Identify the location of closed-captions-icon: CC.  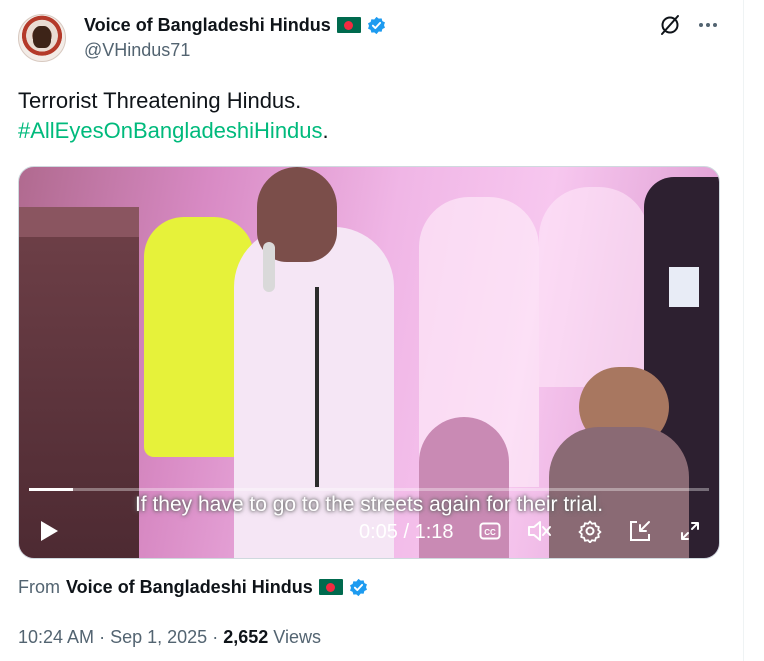
(490, 531).